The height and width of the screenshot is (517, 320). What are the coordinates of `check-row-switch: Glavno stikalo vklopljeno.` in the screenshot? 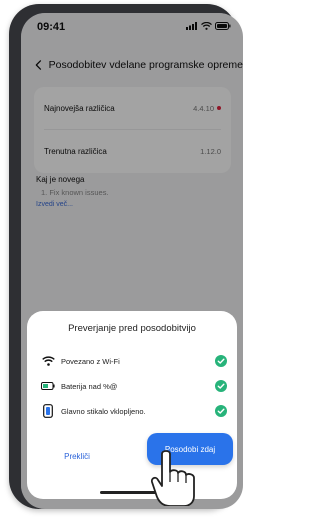 It's located at (134, 411).